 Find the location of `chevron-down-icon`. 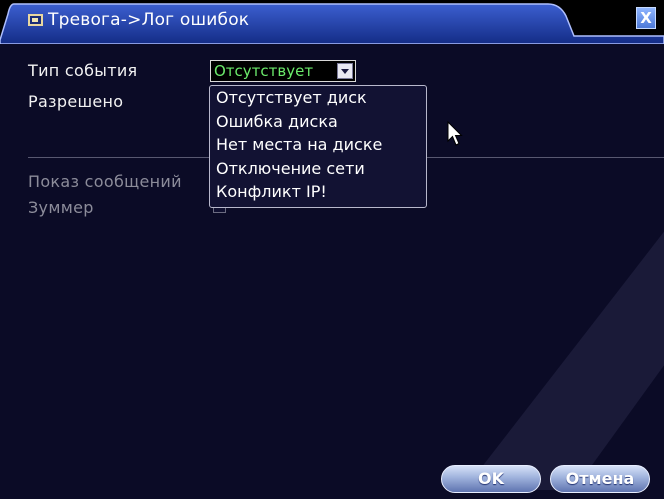

chevron-down-icon is located at coordinates (345, 71).